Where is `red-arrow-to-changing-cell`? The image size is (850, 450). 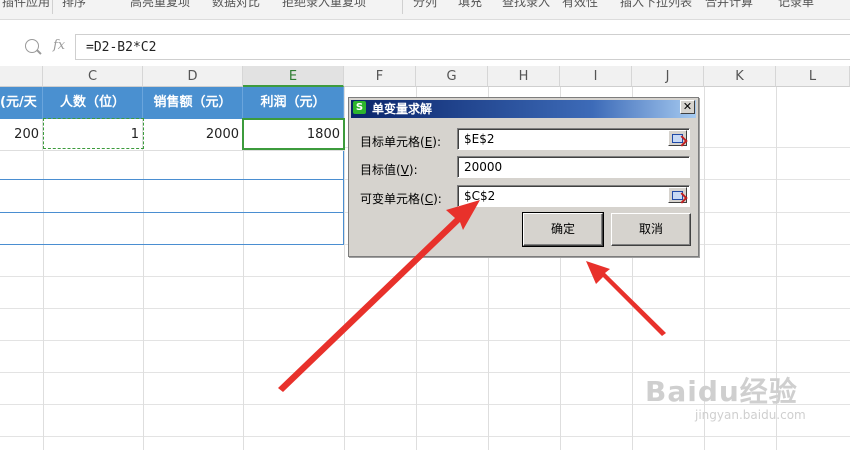
red-arrow-to-changing-cell is located at coordinates (379, 296).